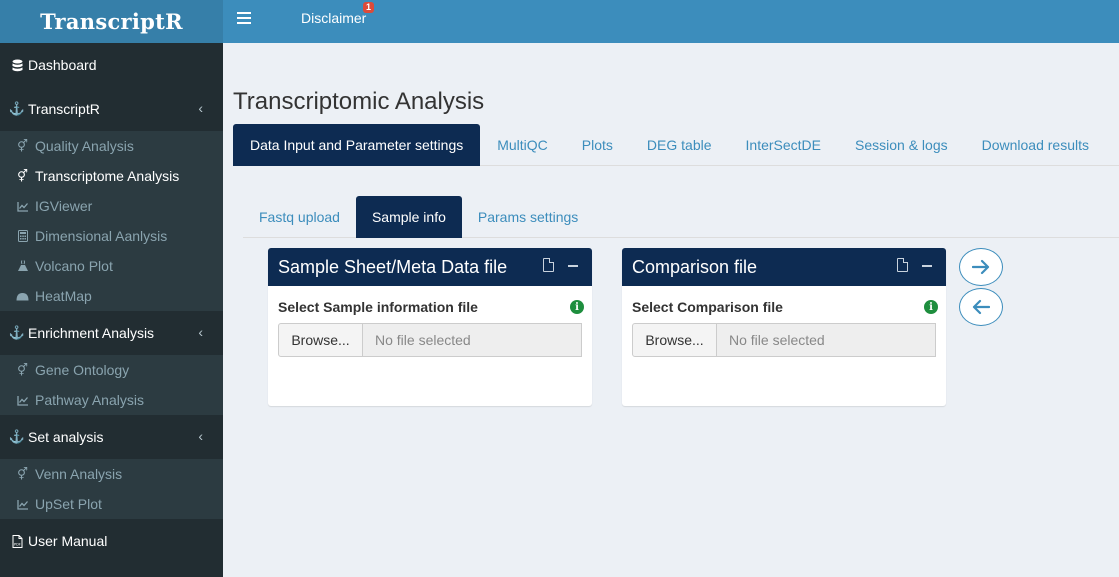 This screenshot has height=577, width=1119. What do you see at coordinates (111, 437) in the screenshot?
I see `sidebar-item-set-analysis: ⚓ Set analysis ‹` at bounding box center [111, 437].